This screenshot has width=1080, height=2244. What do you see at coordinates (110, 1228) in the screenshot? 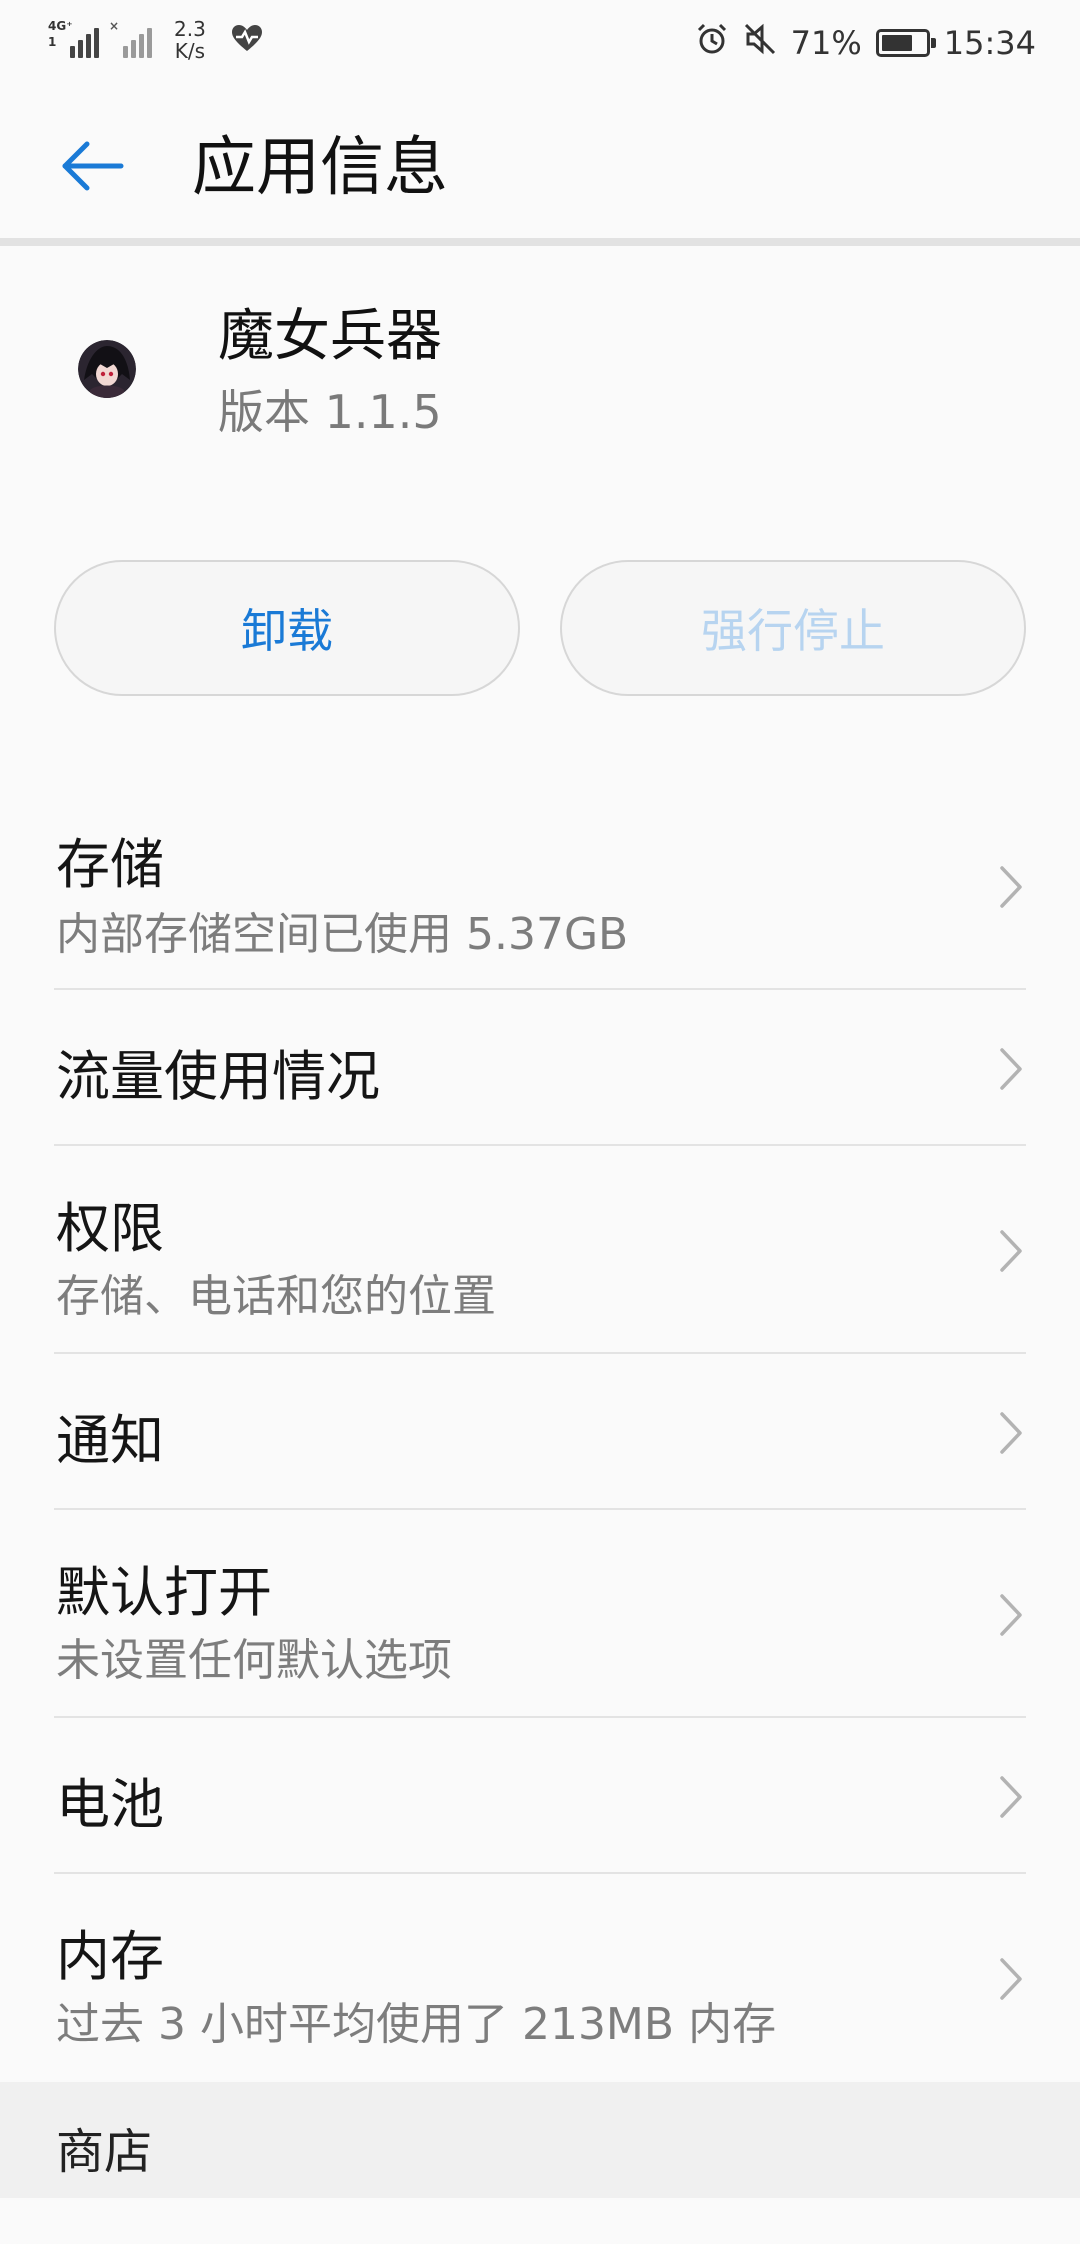
I see `item-title: 权限` at bounding box center [110, 1228].